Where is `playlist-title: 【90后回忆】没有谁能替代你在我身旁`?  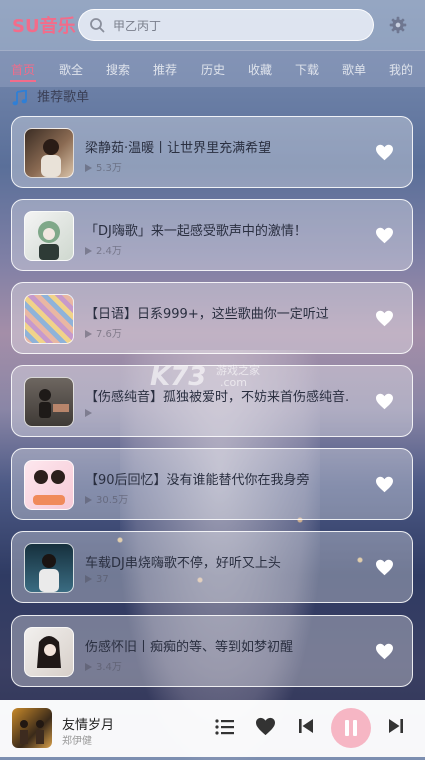
playlist-title: 【90后回忆】没有谁能替代你在我身旁 is located at coordinates (197, 480).